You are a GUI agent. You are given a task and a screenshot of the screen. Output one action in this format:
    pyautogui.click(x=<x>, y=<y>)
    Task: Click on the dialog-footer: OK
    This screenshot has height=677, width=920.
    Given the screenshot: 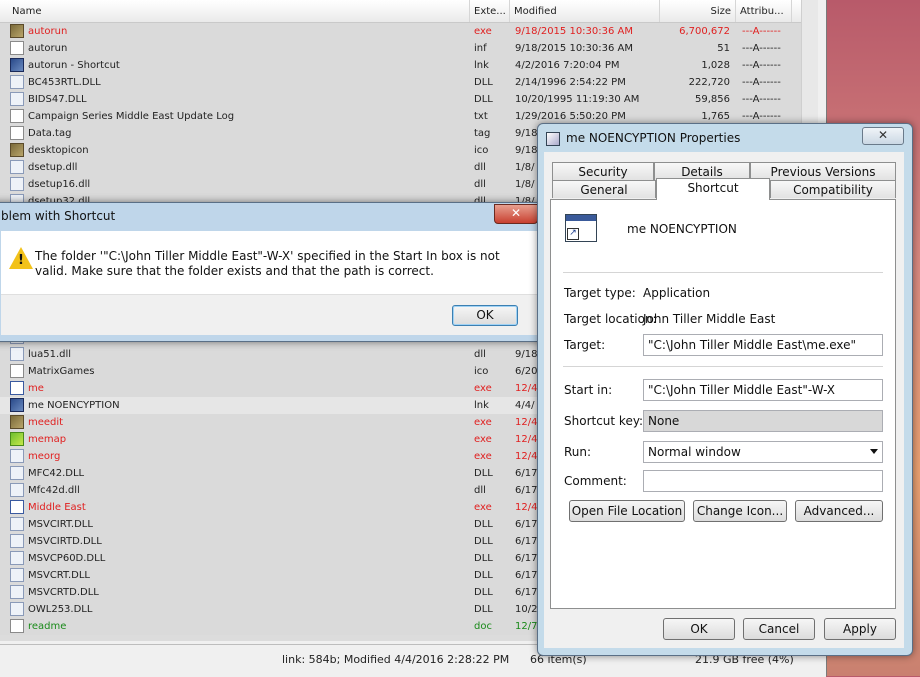 What is the action you would take?
    pyautogui.click(x=270, y=314)
    